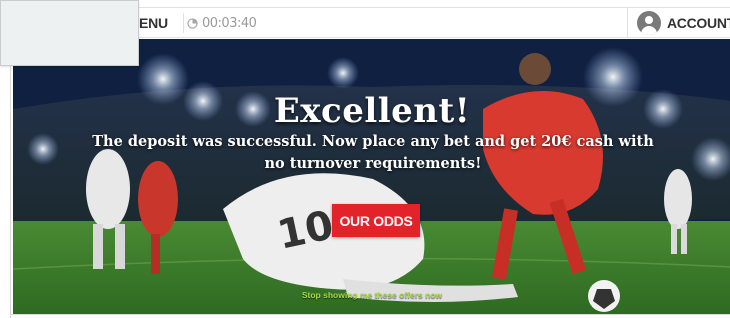 This screenshot has width=730, height=318. What do you see at coordinates (192, 23) in the screenshot?
I see `clock-icon` at bounding box center [192, 23].